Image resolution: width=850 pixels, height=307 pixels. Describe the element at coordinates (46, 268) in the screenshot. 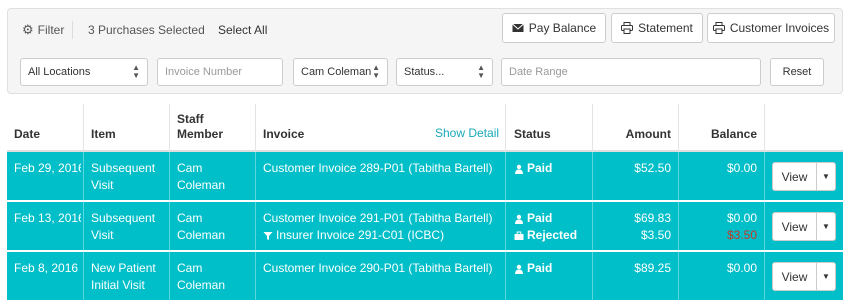

I see `date-cell: Feb 8, 2016` at that location.